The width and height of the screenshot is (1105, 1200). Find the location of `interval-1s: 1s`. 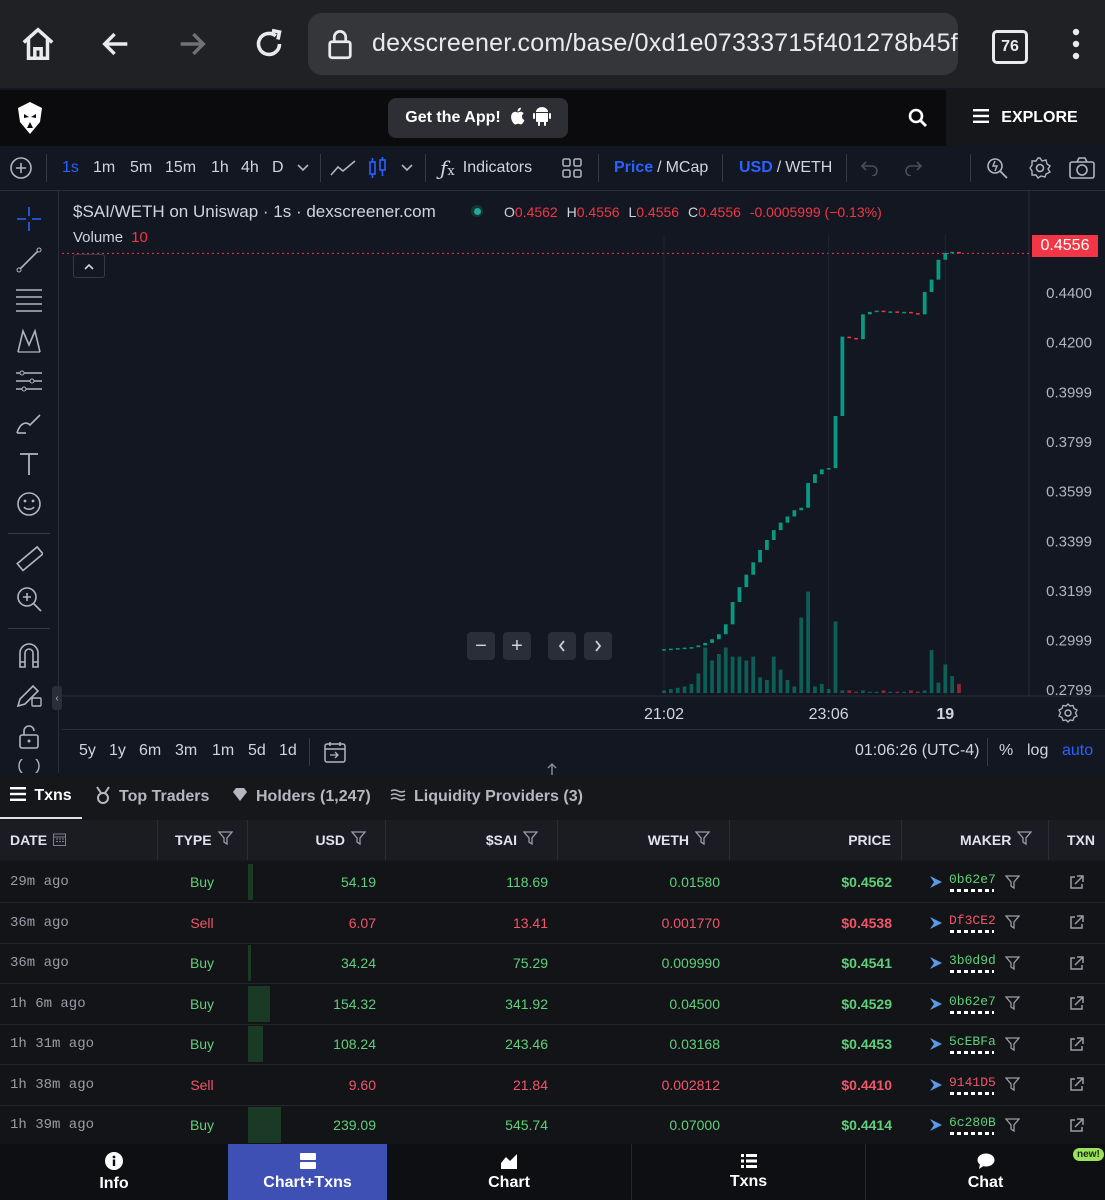

interval-1s: 1s is located at coordinates (70, 168).